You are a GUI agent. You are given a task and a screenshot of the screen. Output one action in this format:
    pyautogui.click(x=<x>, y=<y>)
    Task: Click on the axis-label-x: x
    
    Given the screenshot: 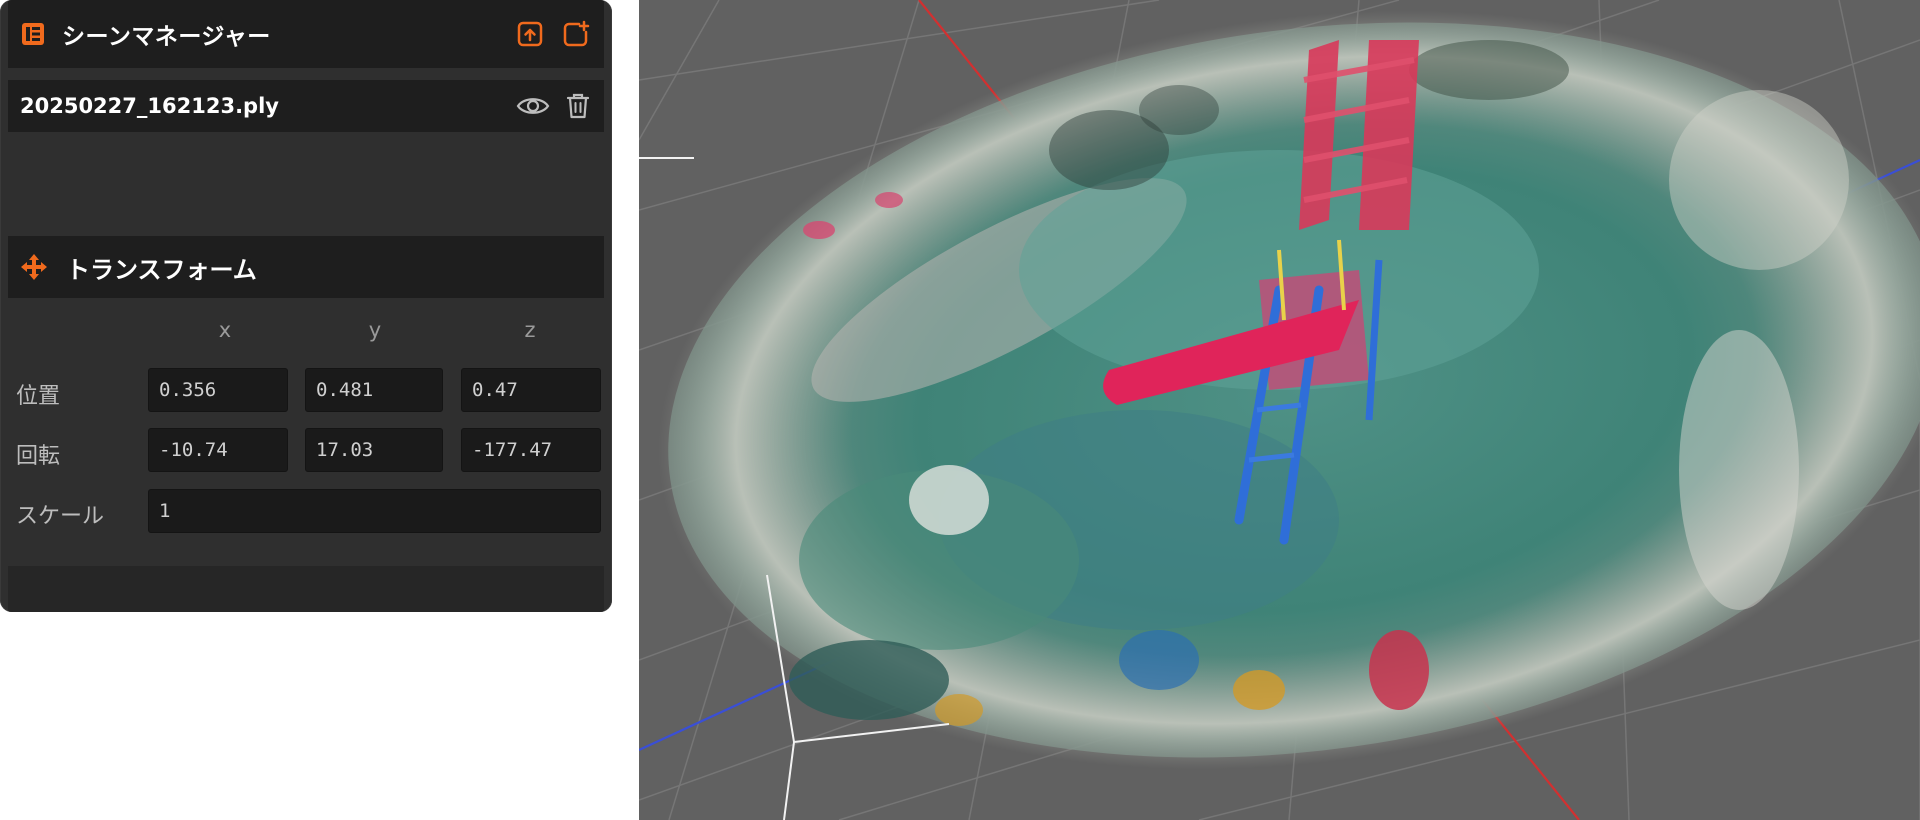 What is the action you would take?
    pyautogui.click(x=225, y=330)
    